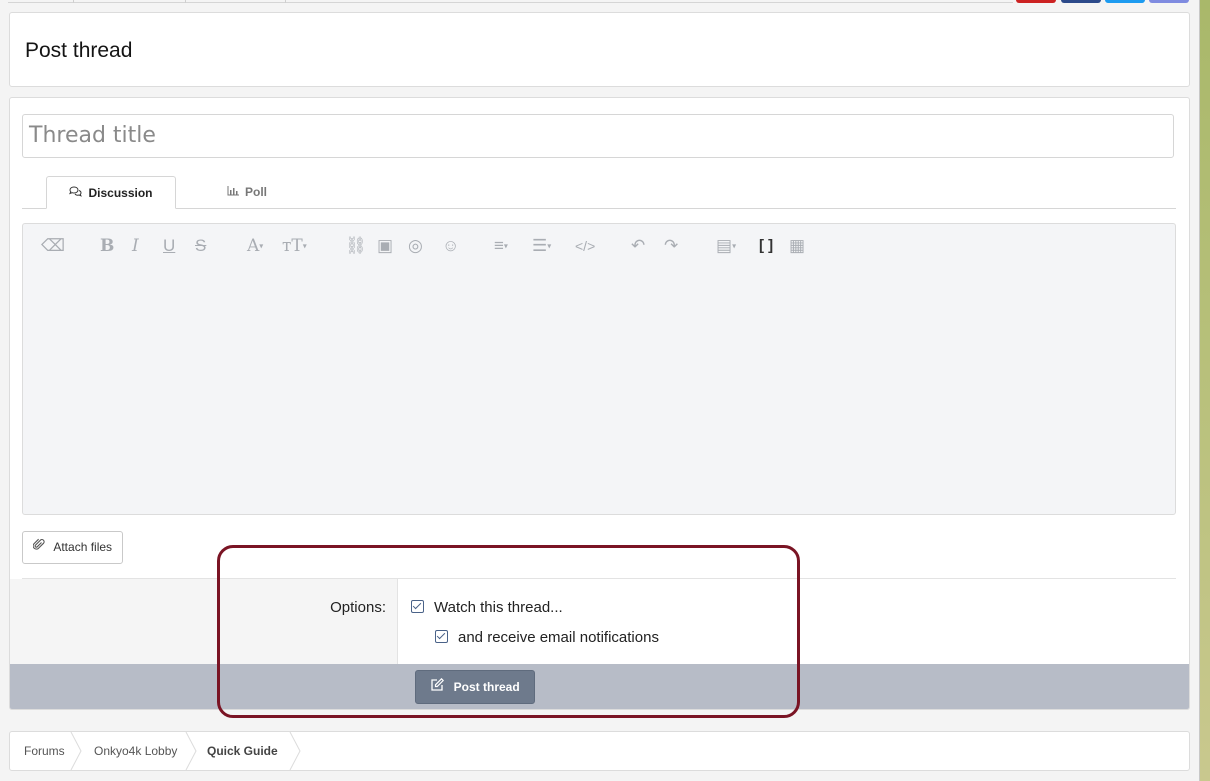  What do you see at coordinates (294, 246) in the screenshot?
I see `font-size-icon: ᴛT▾` at bounding box center [294, 246].